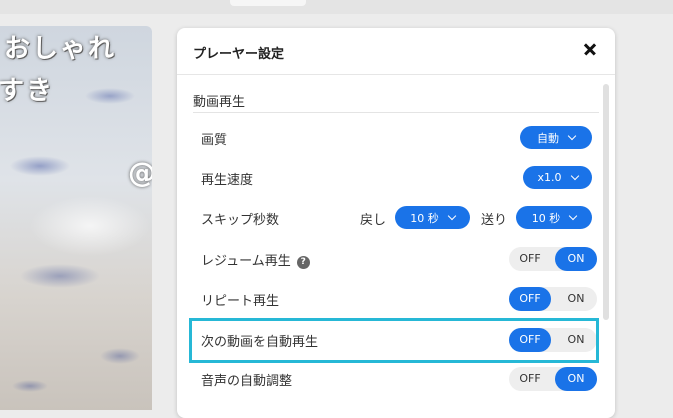  Describe the element at coordinates (247, 381) in the screenshot. I see `auto-volume-label: 音声の自動調整` at that location.